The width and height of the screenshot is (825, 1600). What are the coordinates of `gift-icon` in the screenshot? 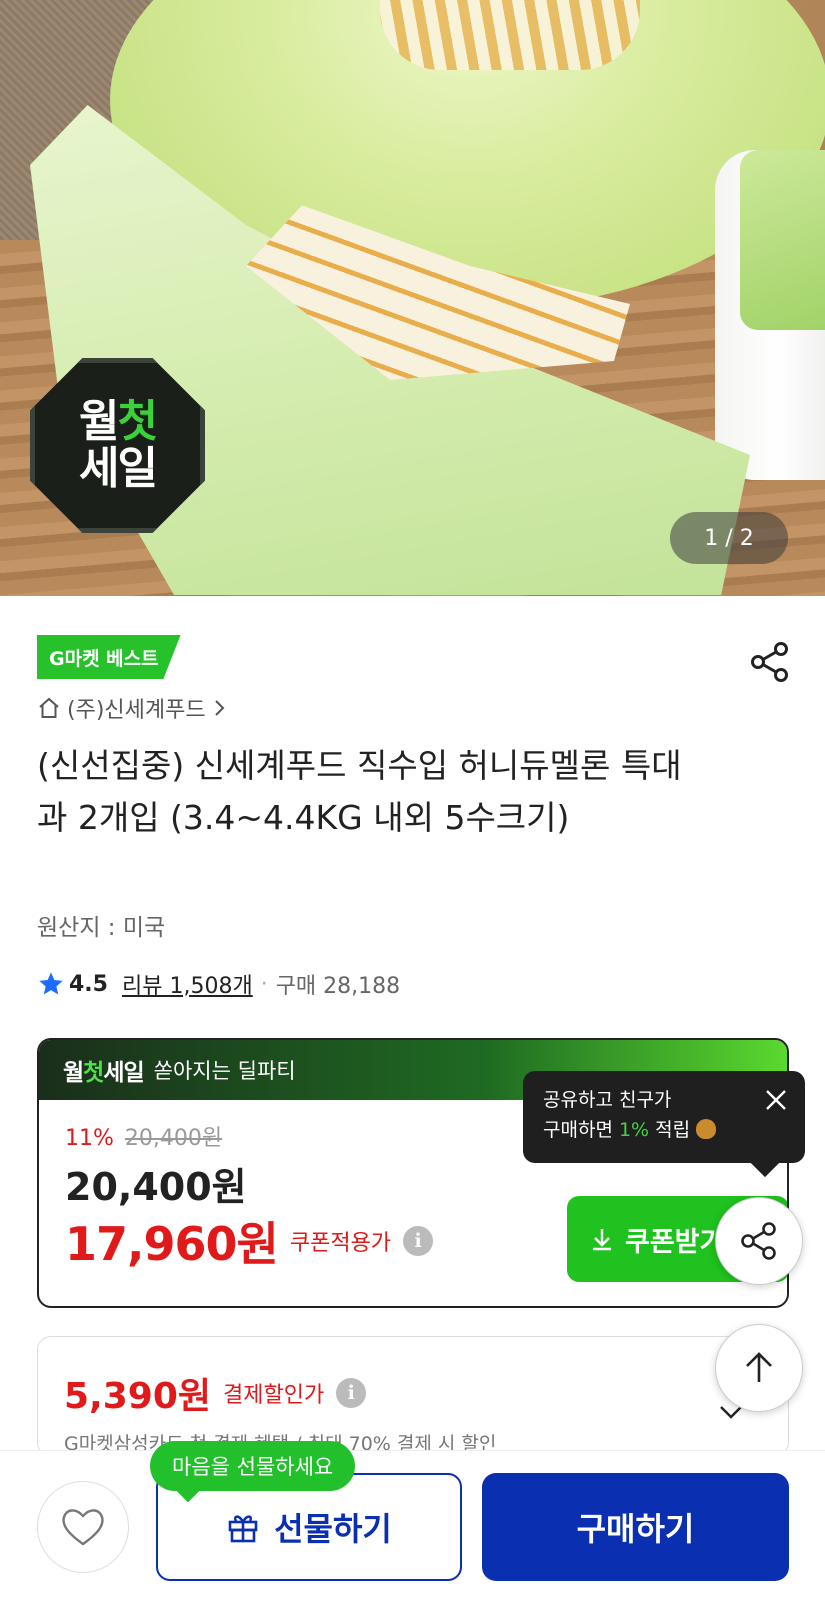 It's located at (243, 1529).